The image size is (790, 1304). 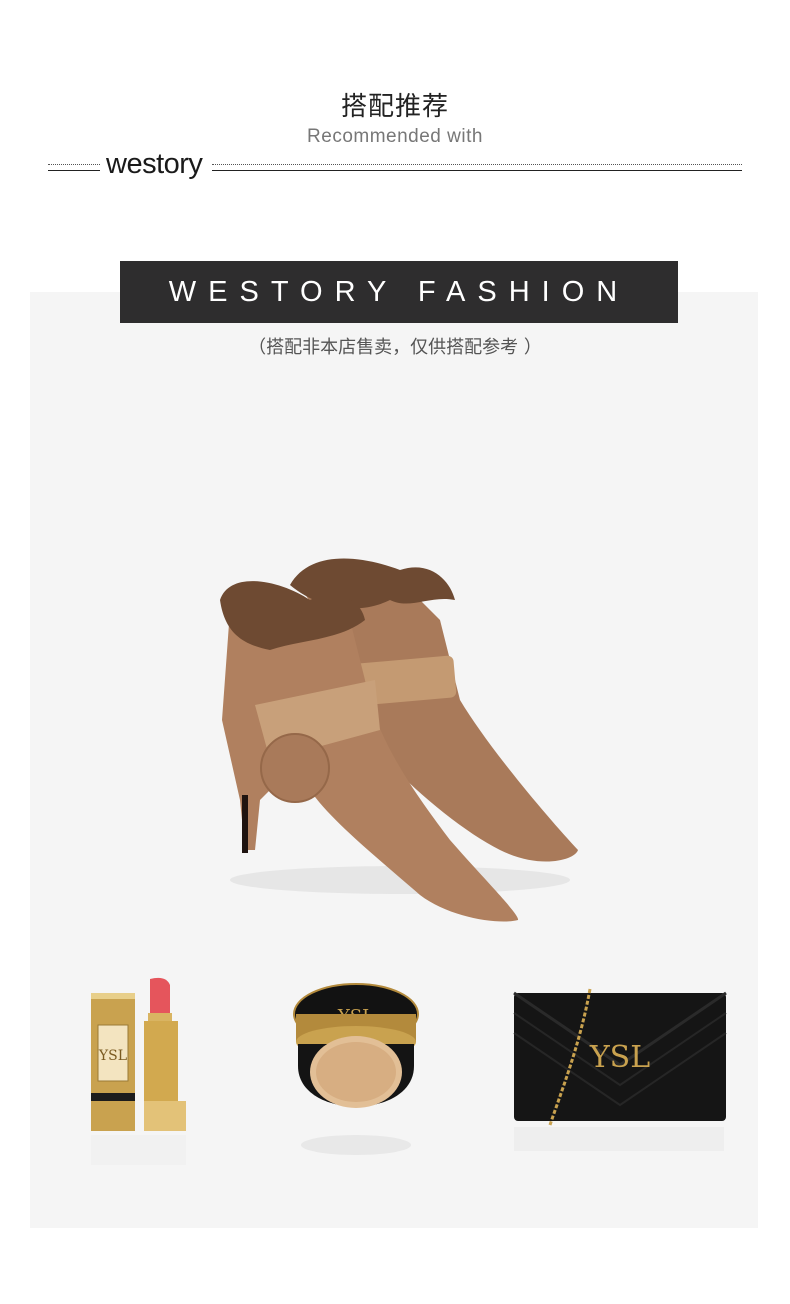 What do you see at coordinates (356, 1075) in the screenshot?
I see `product-cushion-image: YSL` at bounding box center [356, 1075].